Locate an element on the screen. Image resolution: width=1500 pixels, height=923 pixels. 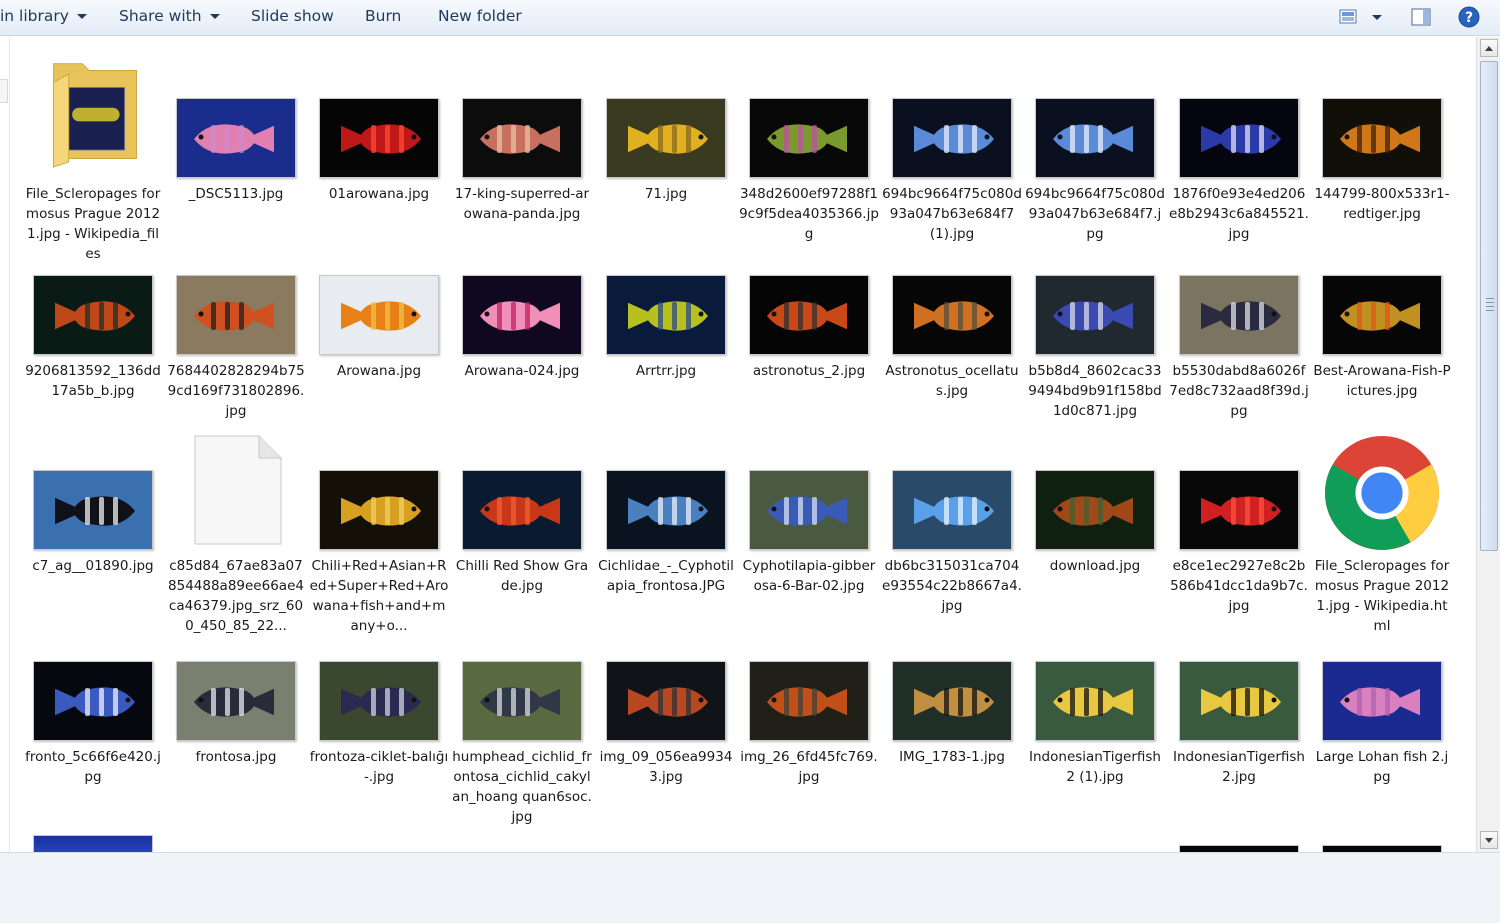
share-with-label: Share with is located at coordinates (160, 16).